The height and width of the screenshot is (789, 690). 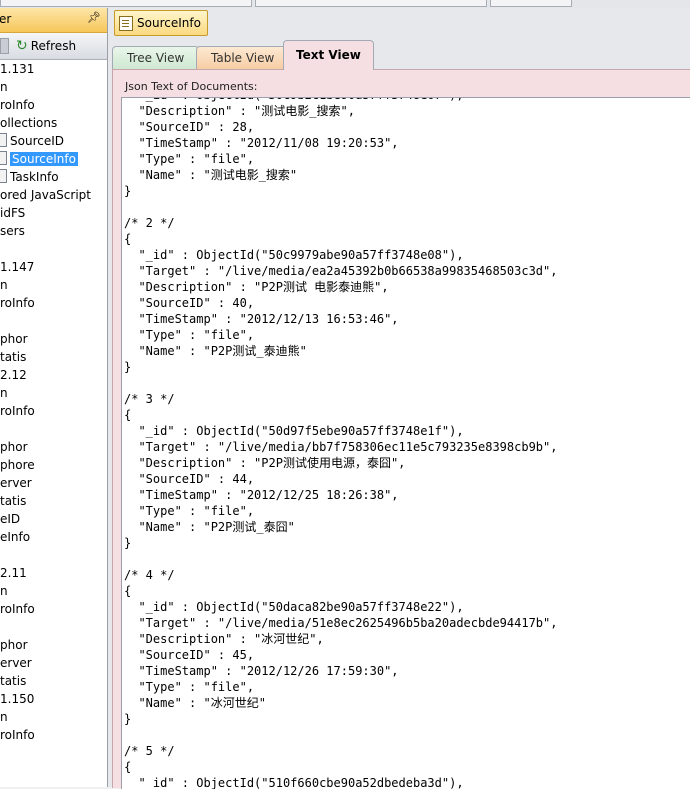 What do you see at coordinates (239, 111) in the screenshot?
I see `json-line: "Description" : "测试电影_搜索",` at bounding box center [239, 111].